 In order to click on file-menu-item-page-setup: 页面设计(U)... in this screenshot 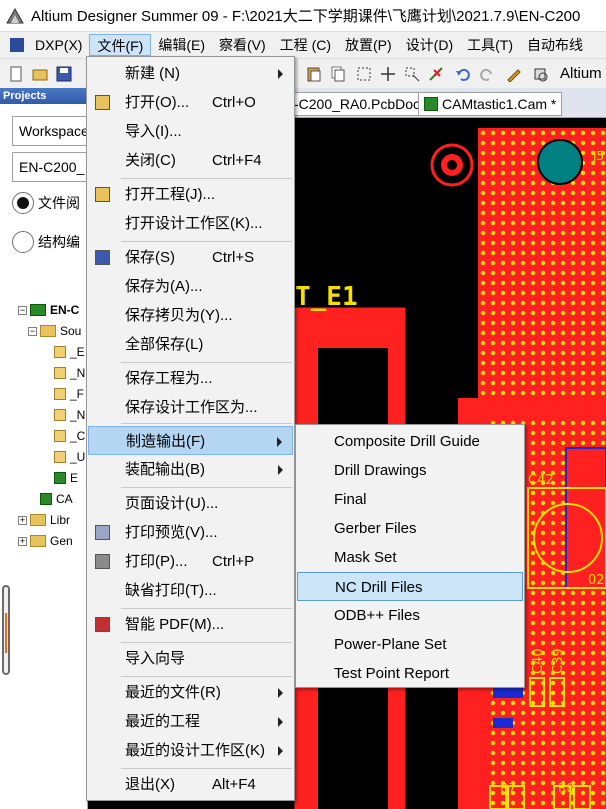, I will do `click(190, 503)`.